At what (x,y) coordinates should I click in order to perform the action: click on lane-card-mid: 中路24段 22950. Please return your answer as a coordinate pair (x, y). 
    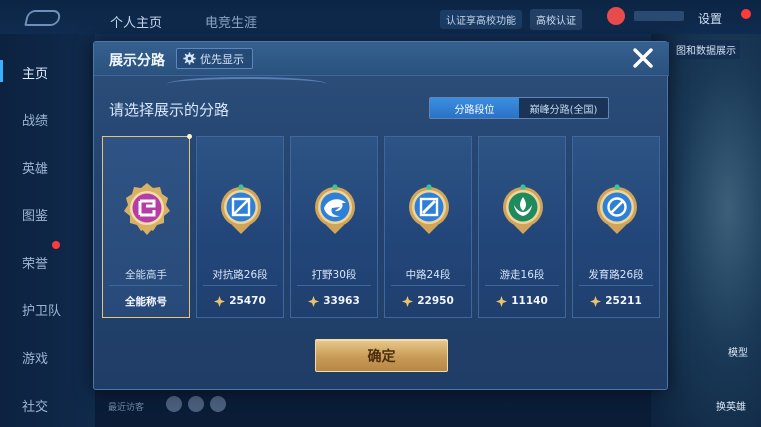
    Looking at the image, I should click on (428, 227).